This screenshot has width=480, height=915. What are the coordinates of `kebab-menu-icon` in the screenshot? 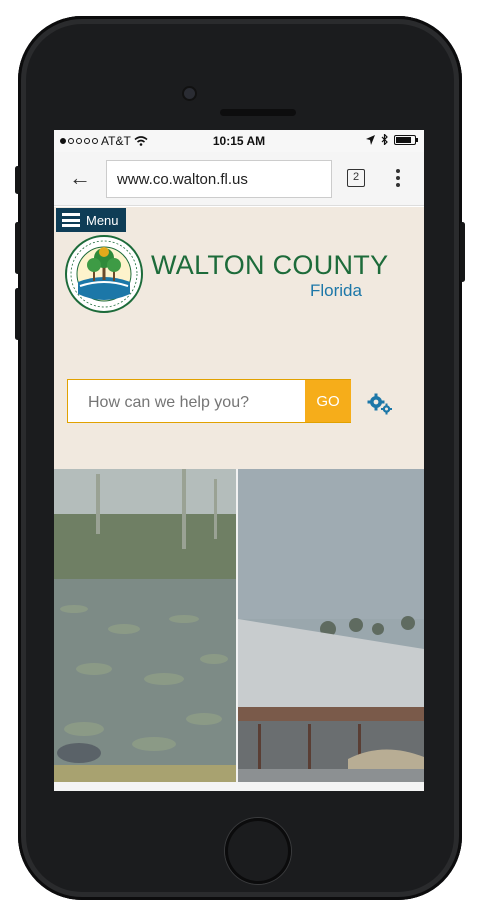 It's located at (398, 178).